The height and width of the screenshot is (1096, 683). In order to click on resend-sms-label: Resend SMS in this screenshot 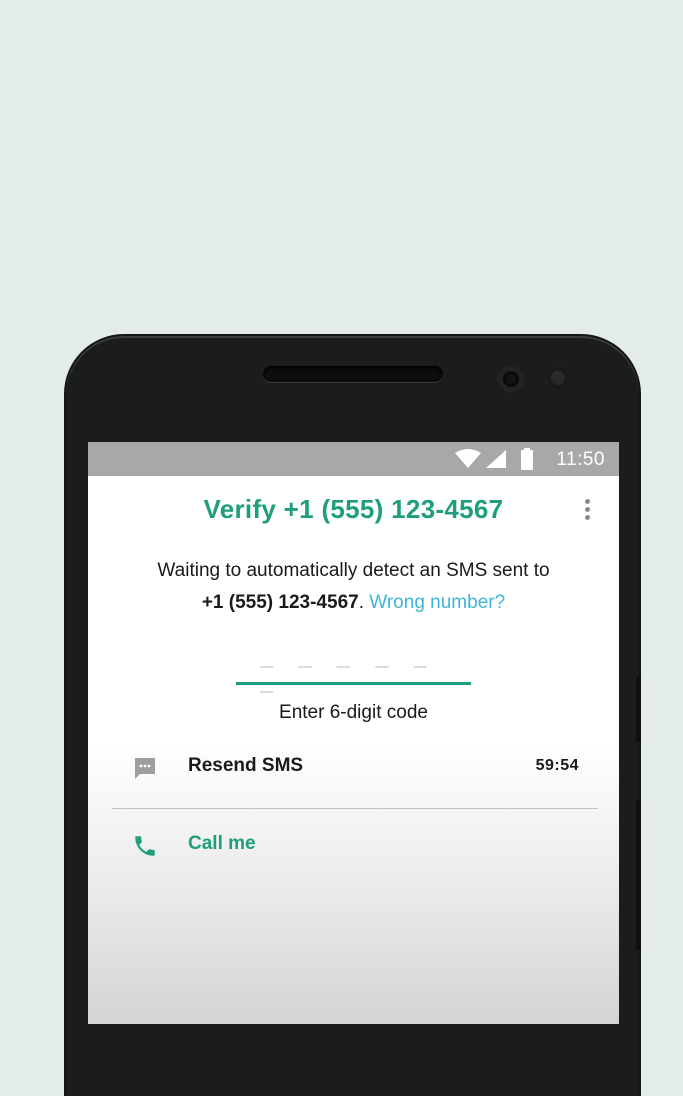, I will do `click(246, 765)`.